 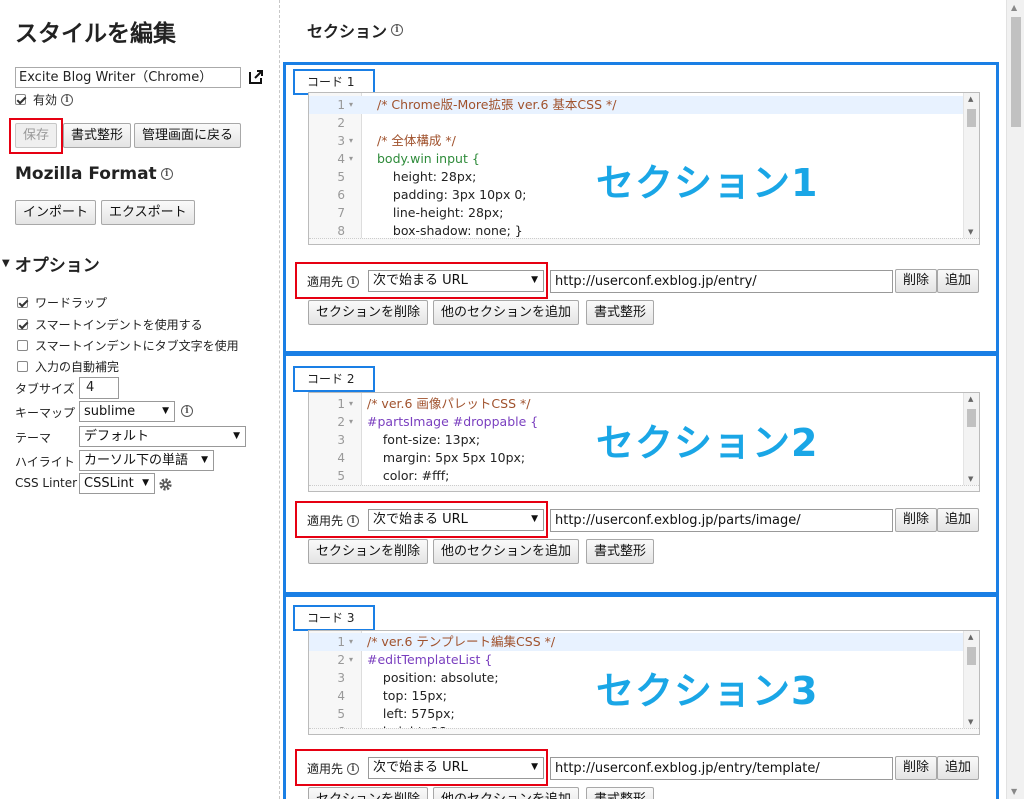 What do you see at coordinates (620, 312) in the screenshot?
I see `beautify-section-button-1: 書式整形` at bounding box center [620, 312].